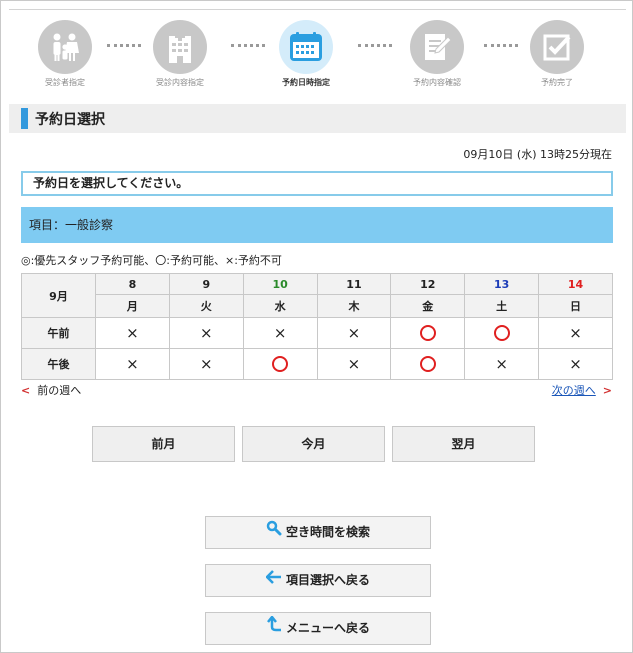 The width and height of the screenshot is (633, 653). What do you see at coordinates (280, 306) in the screenshot?
I see `weekday: 水` at bounding box center [280, 306].